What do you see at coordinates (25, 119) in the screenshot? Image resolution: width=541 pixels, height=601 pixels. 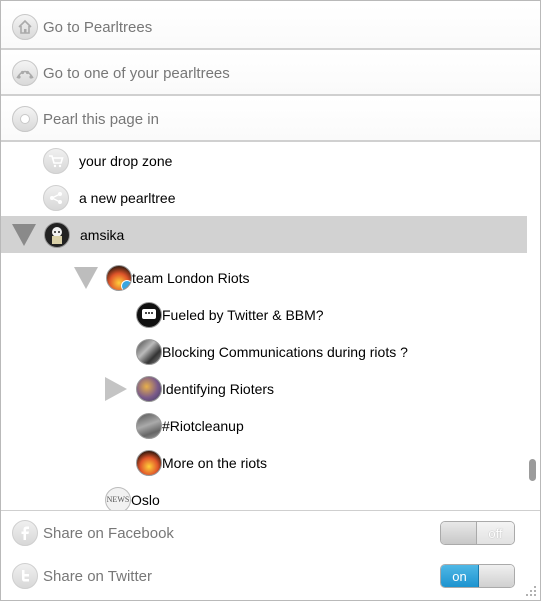 I see `pearl-icon` at bounding box center [25, 119].